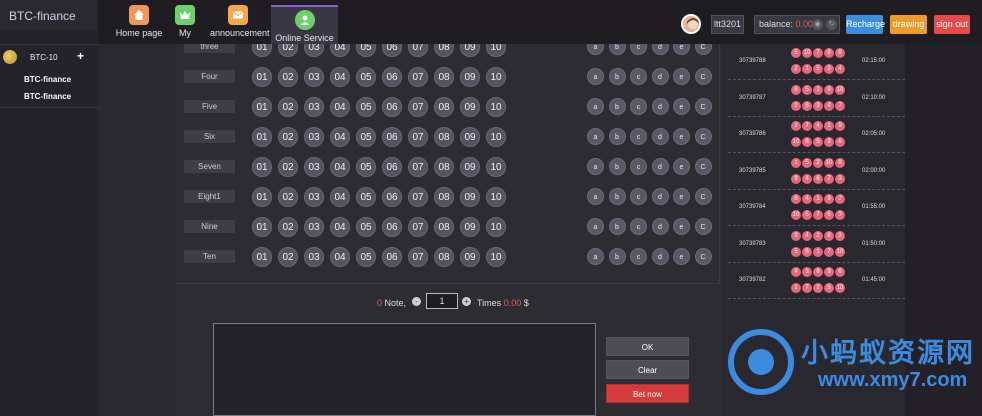 The height and width of the screenshot is (416, 982). What do you see at coordinates (139, 24) in the screenshot?
I see `nav-home-page: Home page` at bounding box center [139, 24].